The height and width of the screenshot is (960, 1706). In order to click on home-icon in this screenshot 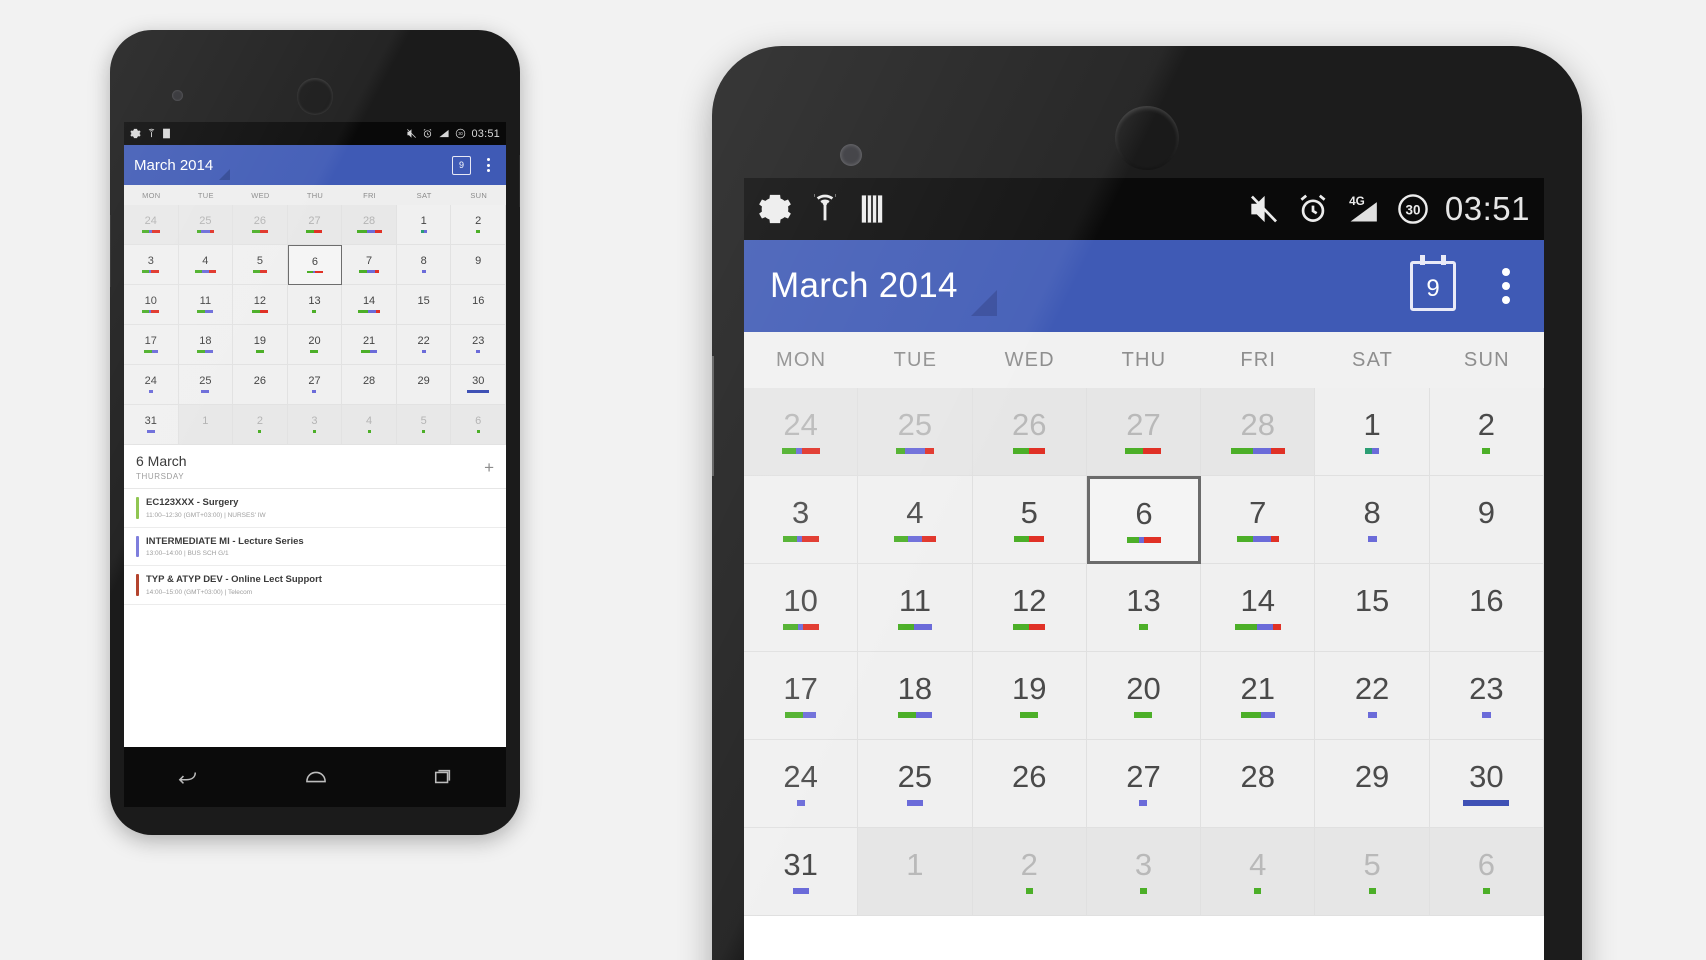, I will do `click(316, 777)`.